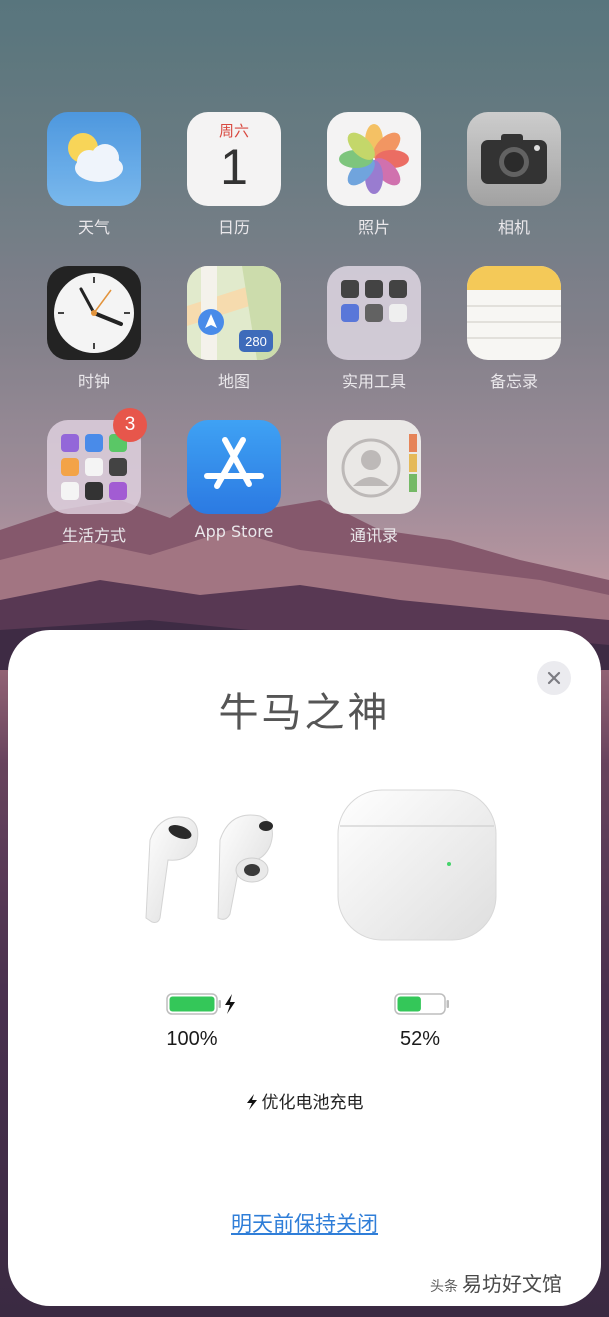 The height and width of the screenshot is (1317, 609). I want to click on watermark: 头条 易坊好文馆, so click(496, 1282).